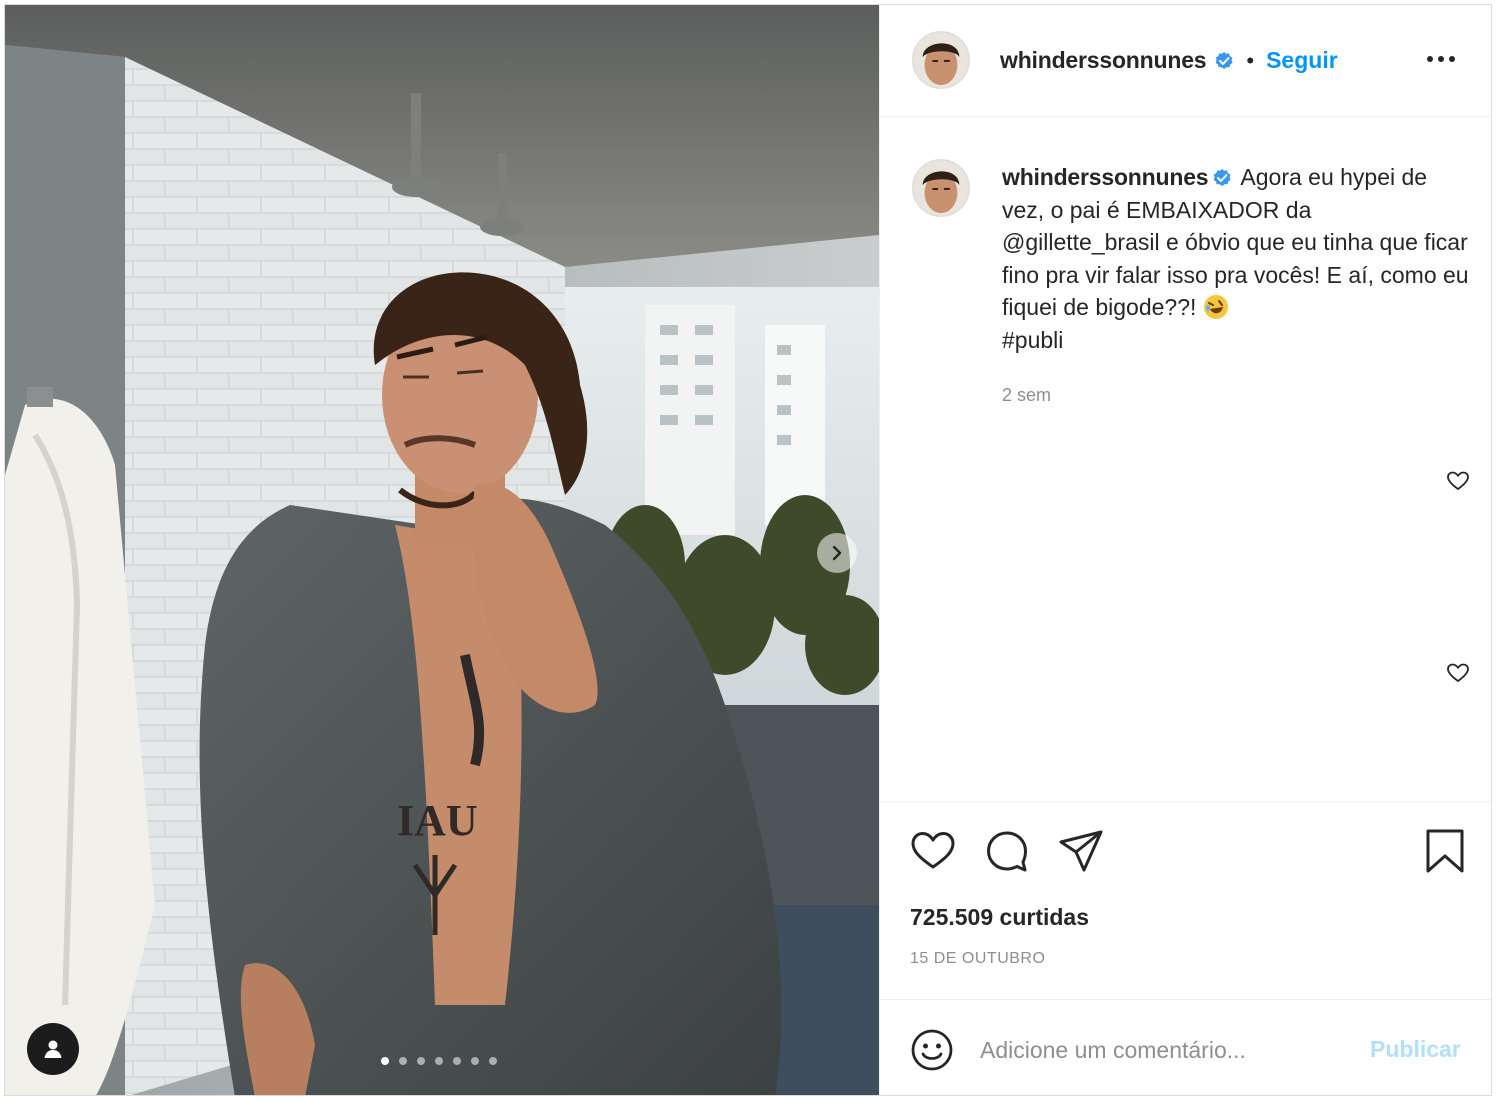 The image size is (1500, 1102). What do you see at coordinates (977, 959) in the screenshot?
I see `post-date: 15 DE OUTUBRO` at bounding box center [977, 959].